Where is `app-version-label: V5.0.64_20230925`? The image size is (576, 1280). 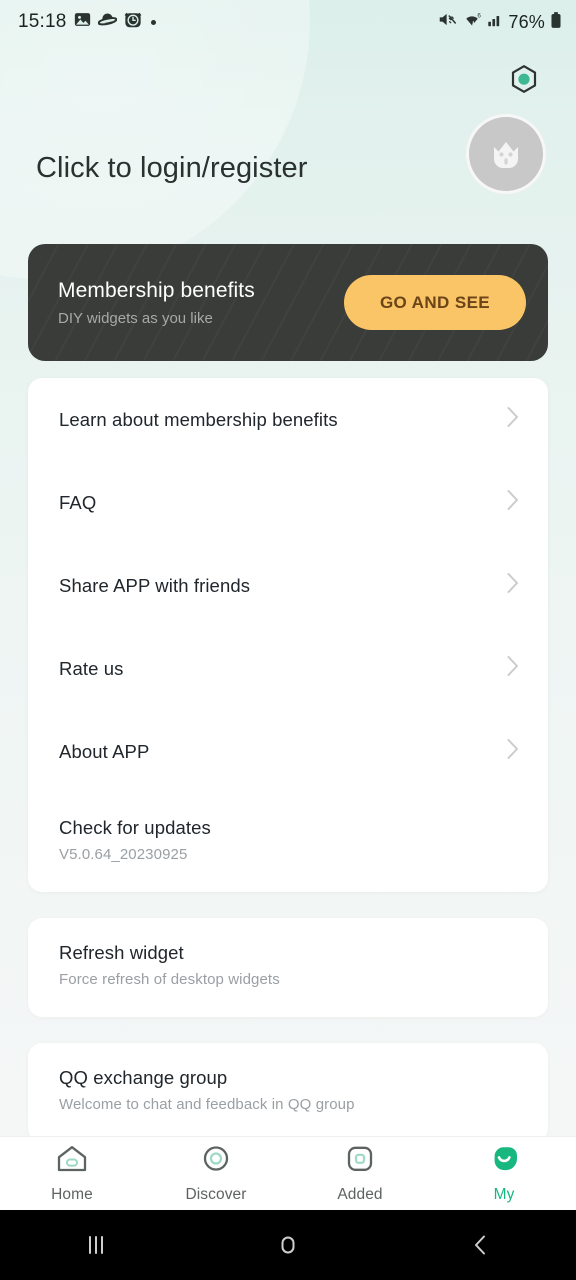
app-version-label: V5.0.64_20230925 is located at coordinates (123, 854).